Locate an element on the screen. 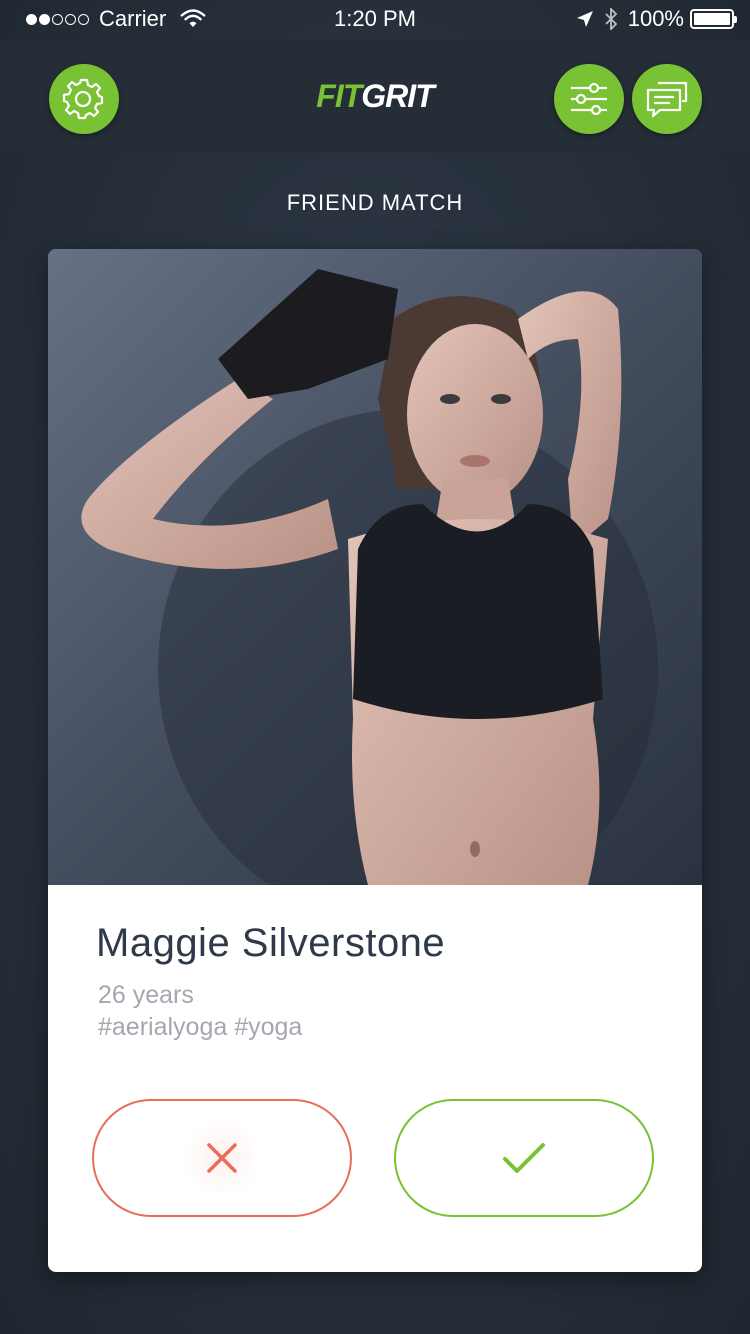  filter-button is located at coordinates (589, 99).